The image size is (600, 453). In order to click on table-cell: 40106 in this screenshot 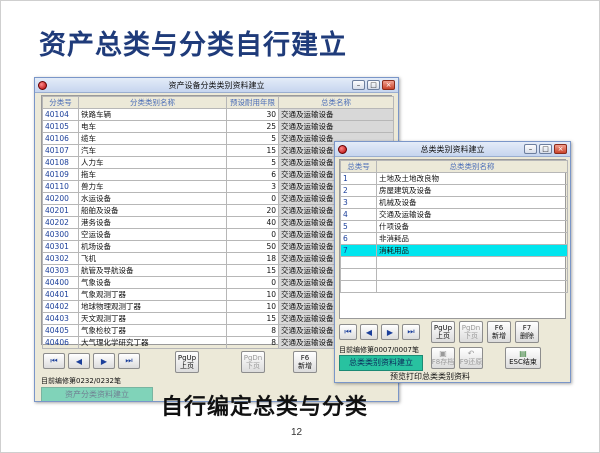, I will do `click(60, 138)`.